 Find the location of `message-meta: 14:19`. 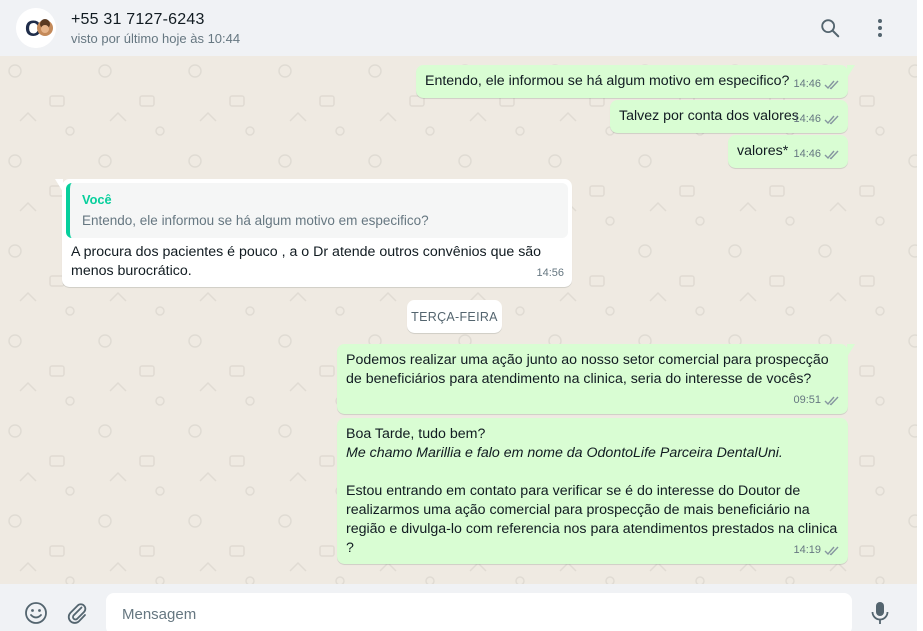

message-meta: 14:19 is located at coordinates (816, 550).